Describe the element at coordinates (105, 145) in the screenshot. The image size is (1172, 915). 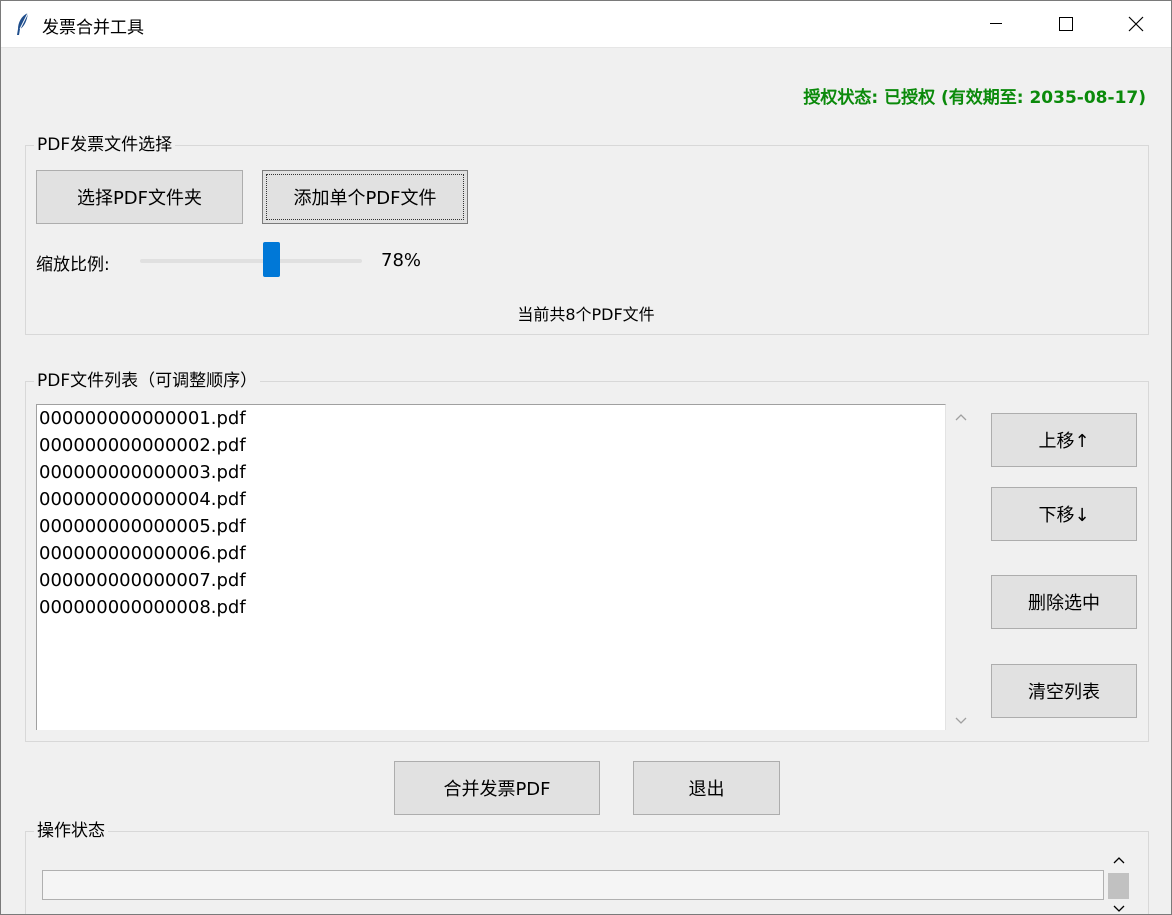
I see `file-select-group-label: PDF发票文件选择` at that location.